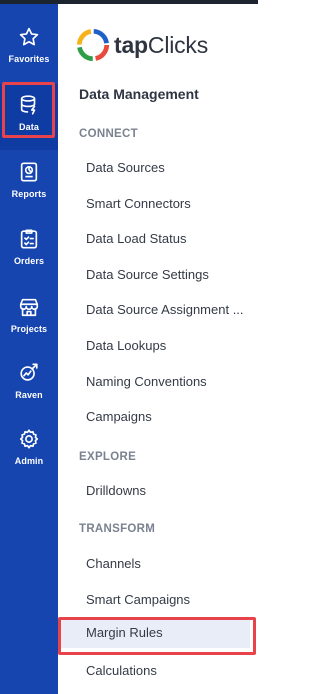  What do you see at coordinates (29, 461) in the screenshot?
I see `rail-label: Admin` at bounding box center [29, 461].